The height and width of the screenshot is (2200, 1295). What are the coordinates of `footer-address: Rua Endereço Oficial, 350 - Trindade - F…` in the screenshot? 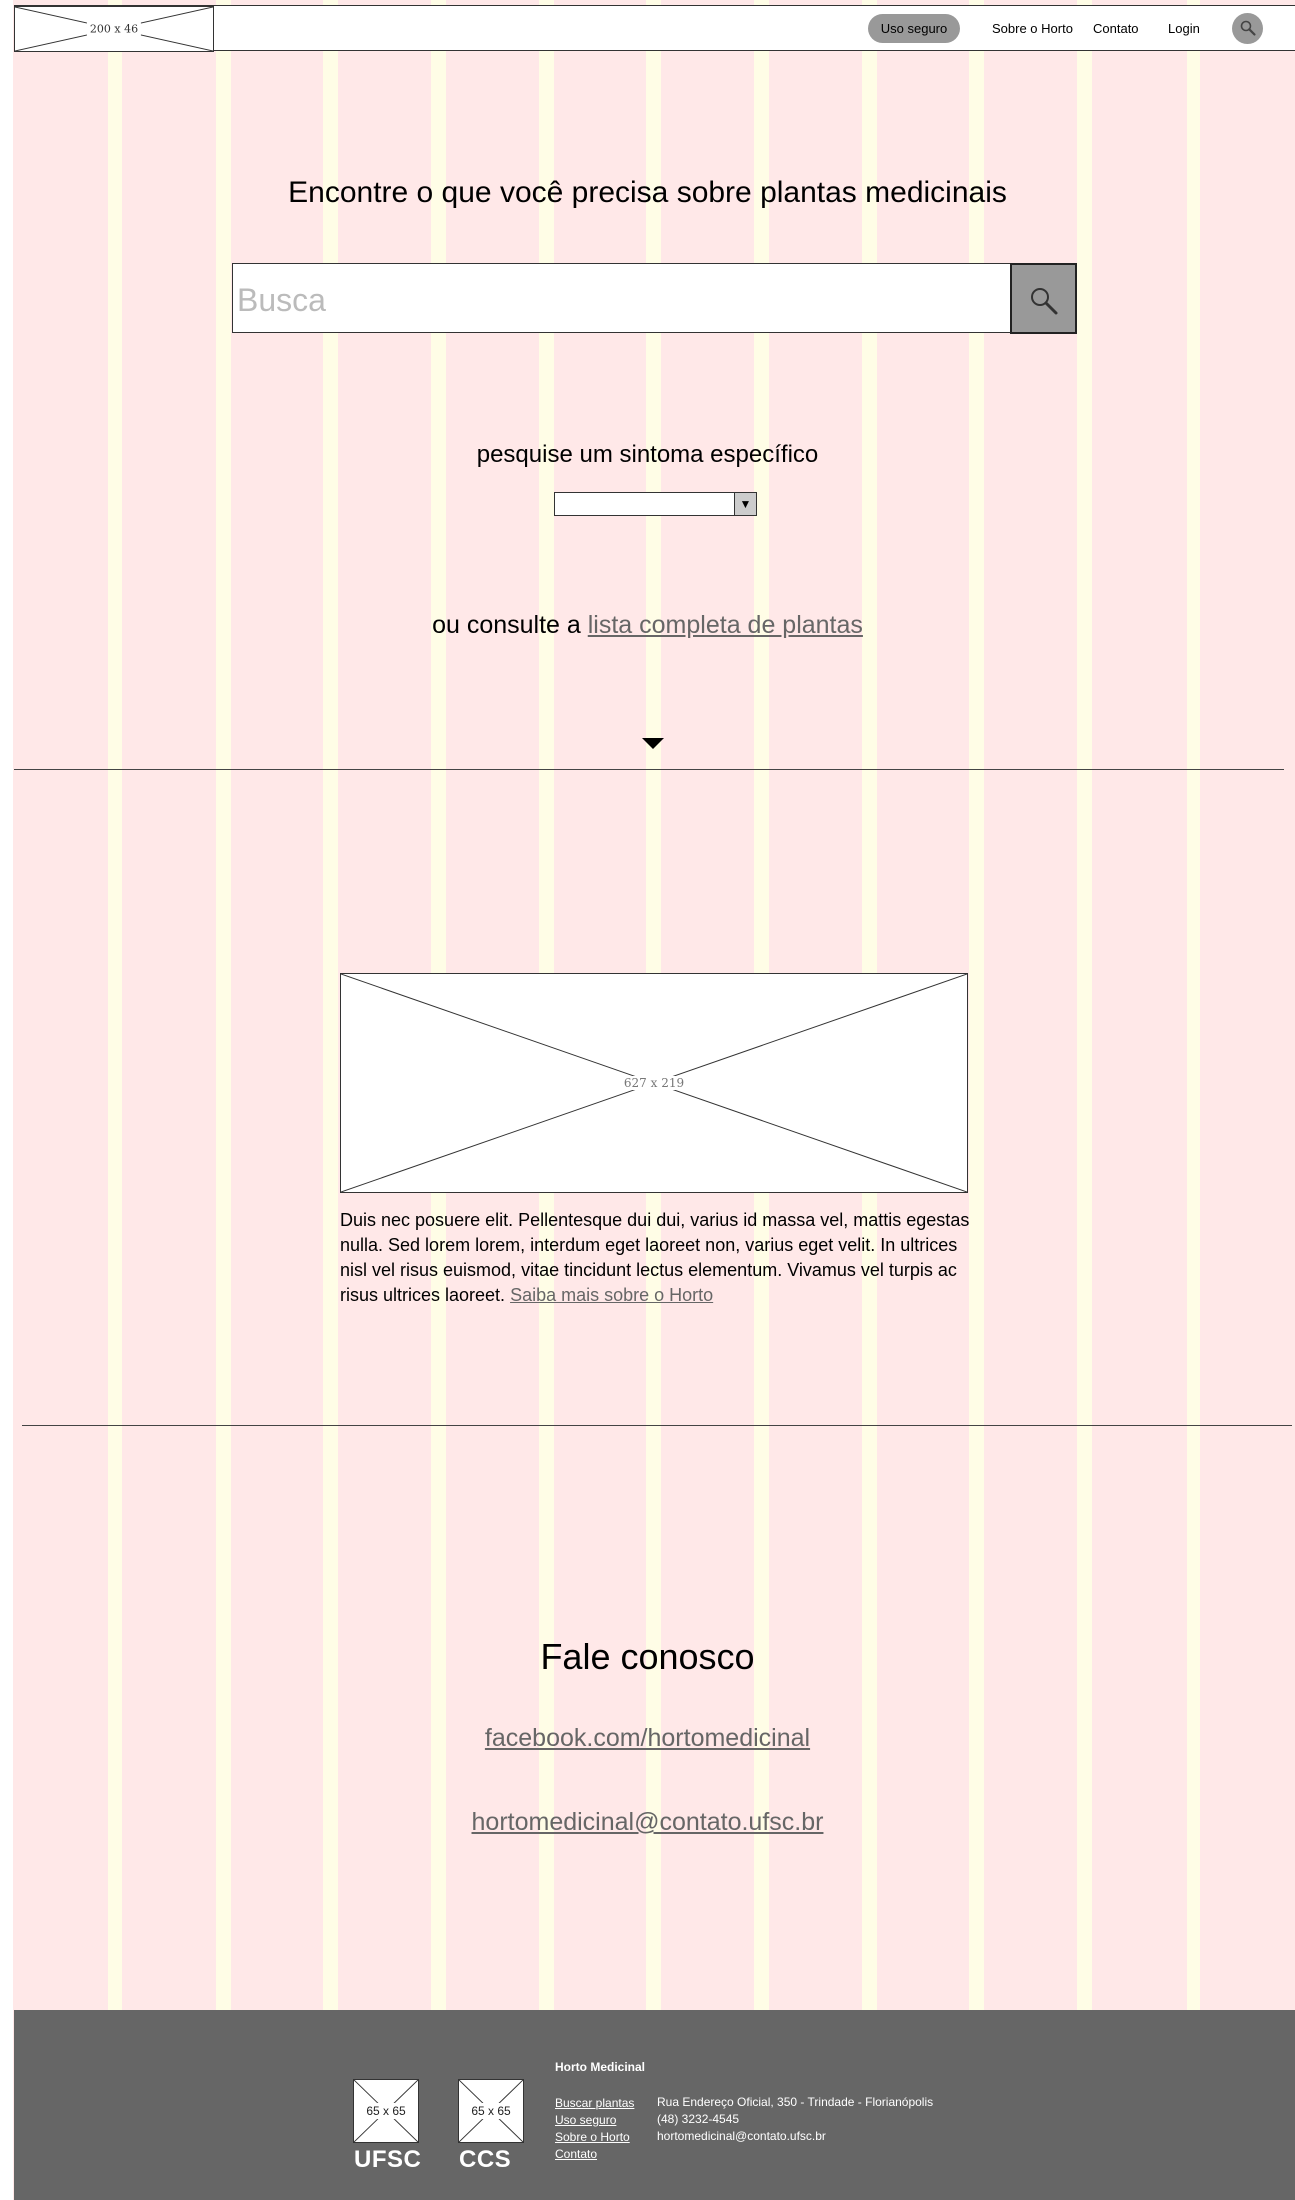 It's located at (795, 2102).